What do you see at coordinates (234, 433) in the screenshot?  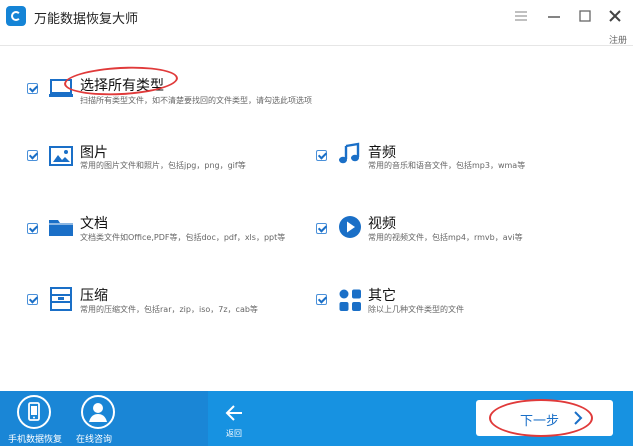 I see `back-label: 返回` at bounding box center [234, 433].